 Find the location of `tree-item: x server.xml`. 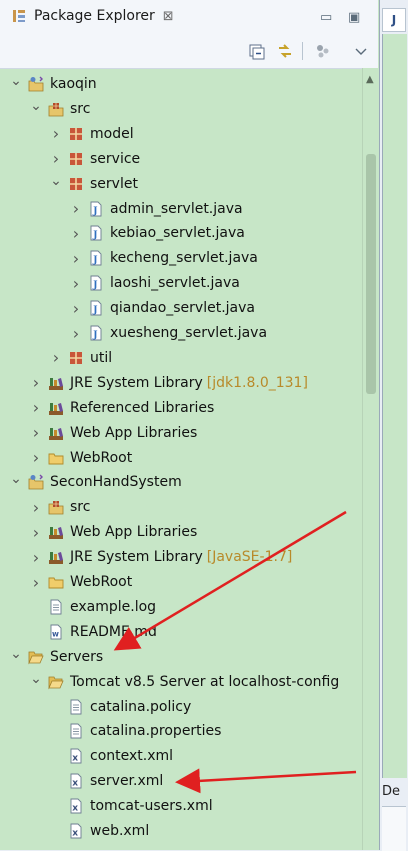

tree-item: x server.xml is located at coordinates (105, 781).